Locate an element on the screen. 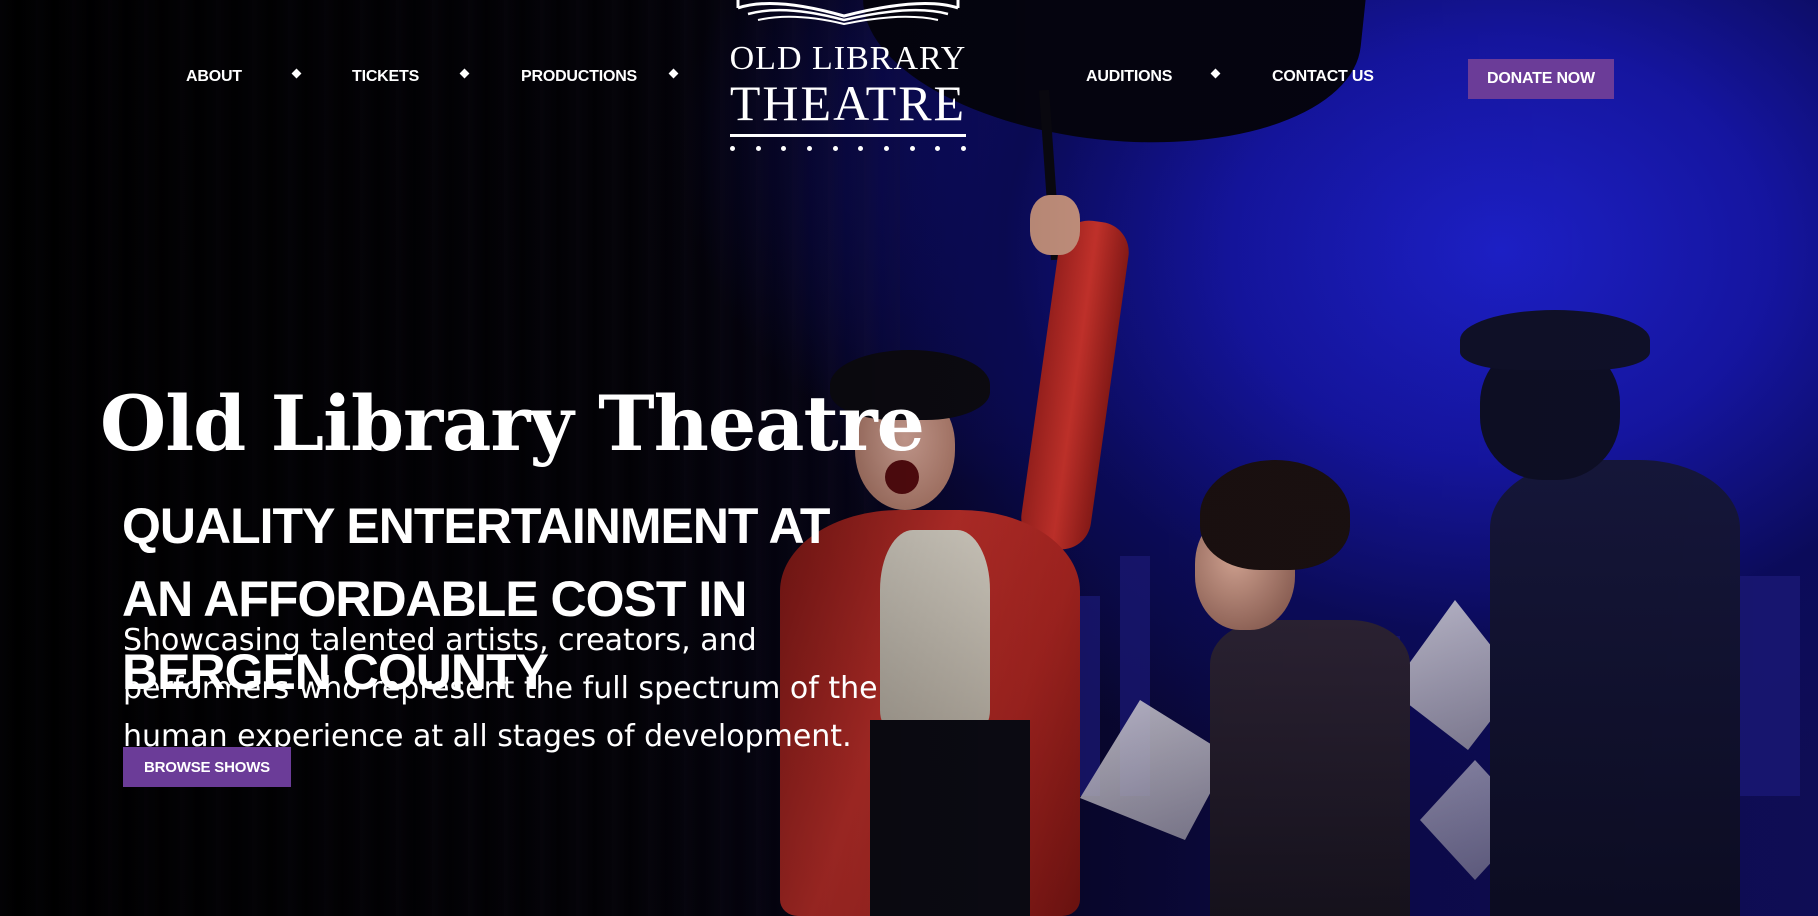 This screenshot has width=1818, height=916. logo-rule is located at coordinates (848, 135).